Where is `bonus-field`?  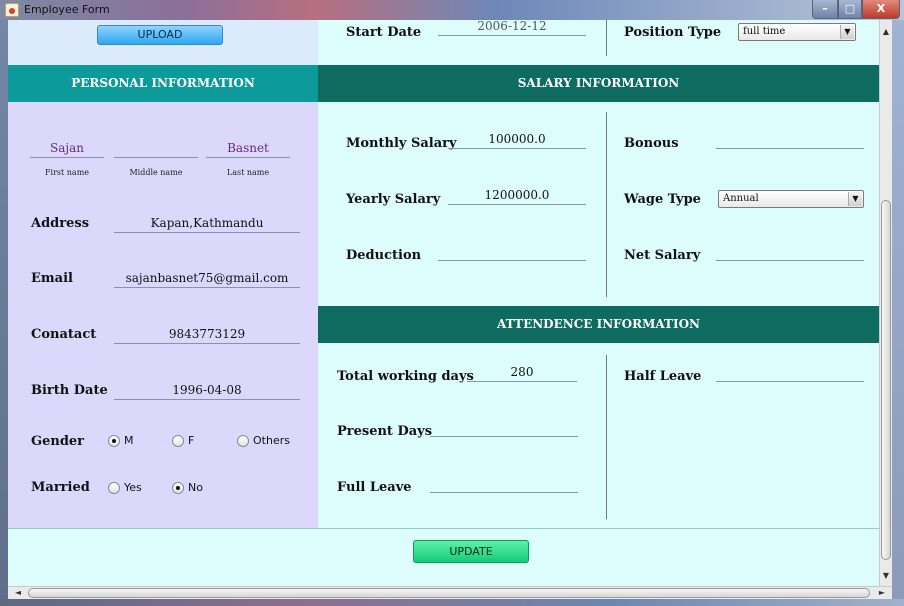
bonus-field is located at coordinates (790, 140).